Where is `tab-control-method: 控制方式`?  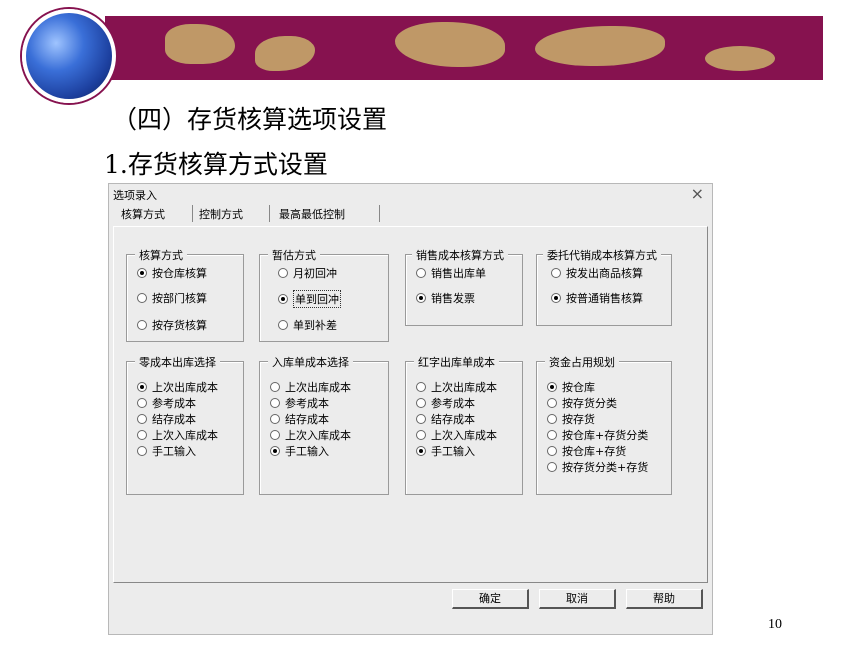
tab-control-method: 控制方式 is located at coordinates (221, 214).